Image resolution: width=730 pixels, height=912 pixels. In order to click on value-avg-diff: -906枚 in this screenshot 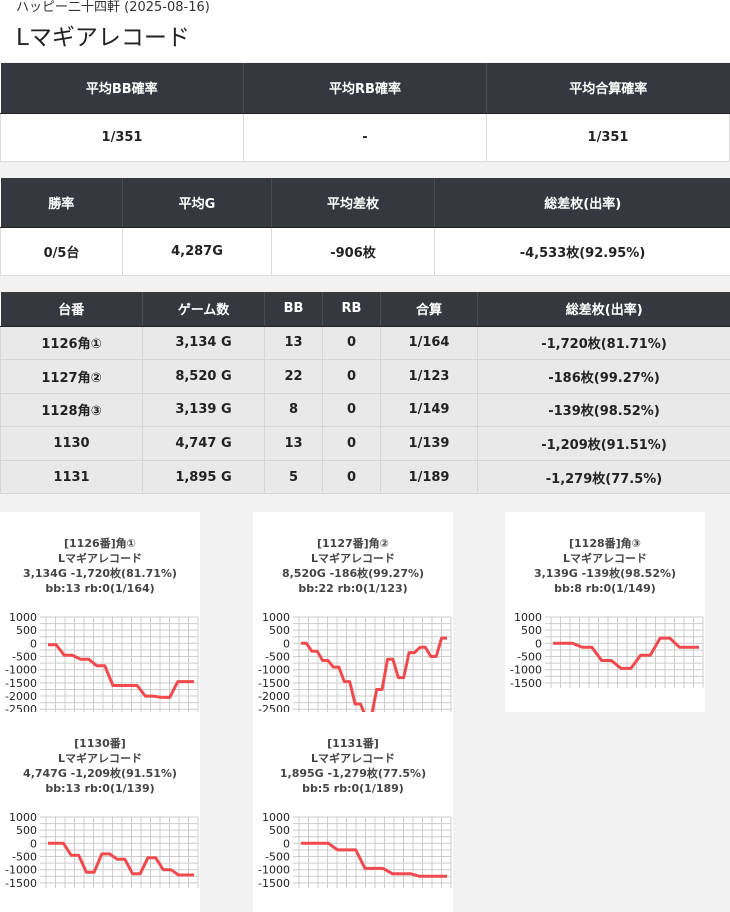, I will do `click(353, 251)`.